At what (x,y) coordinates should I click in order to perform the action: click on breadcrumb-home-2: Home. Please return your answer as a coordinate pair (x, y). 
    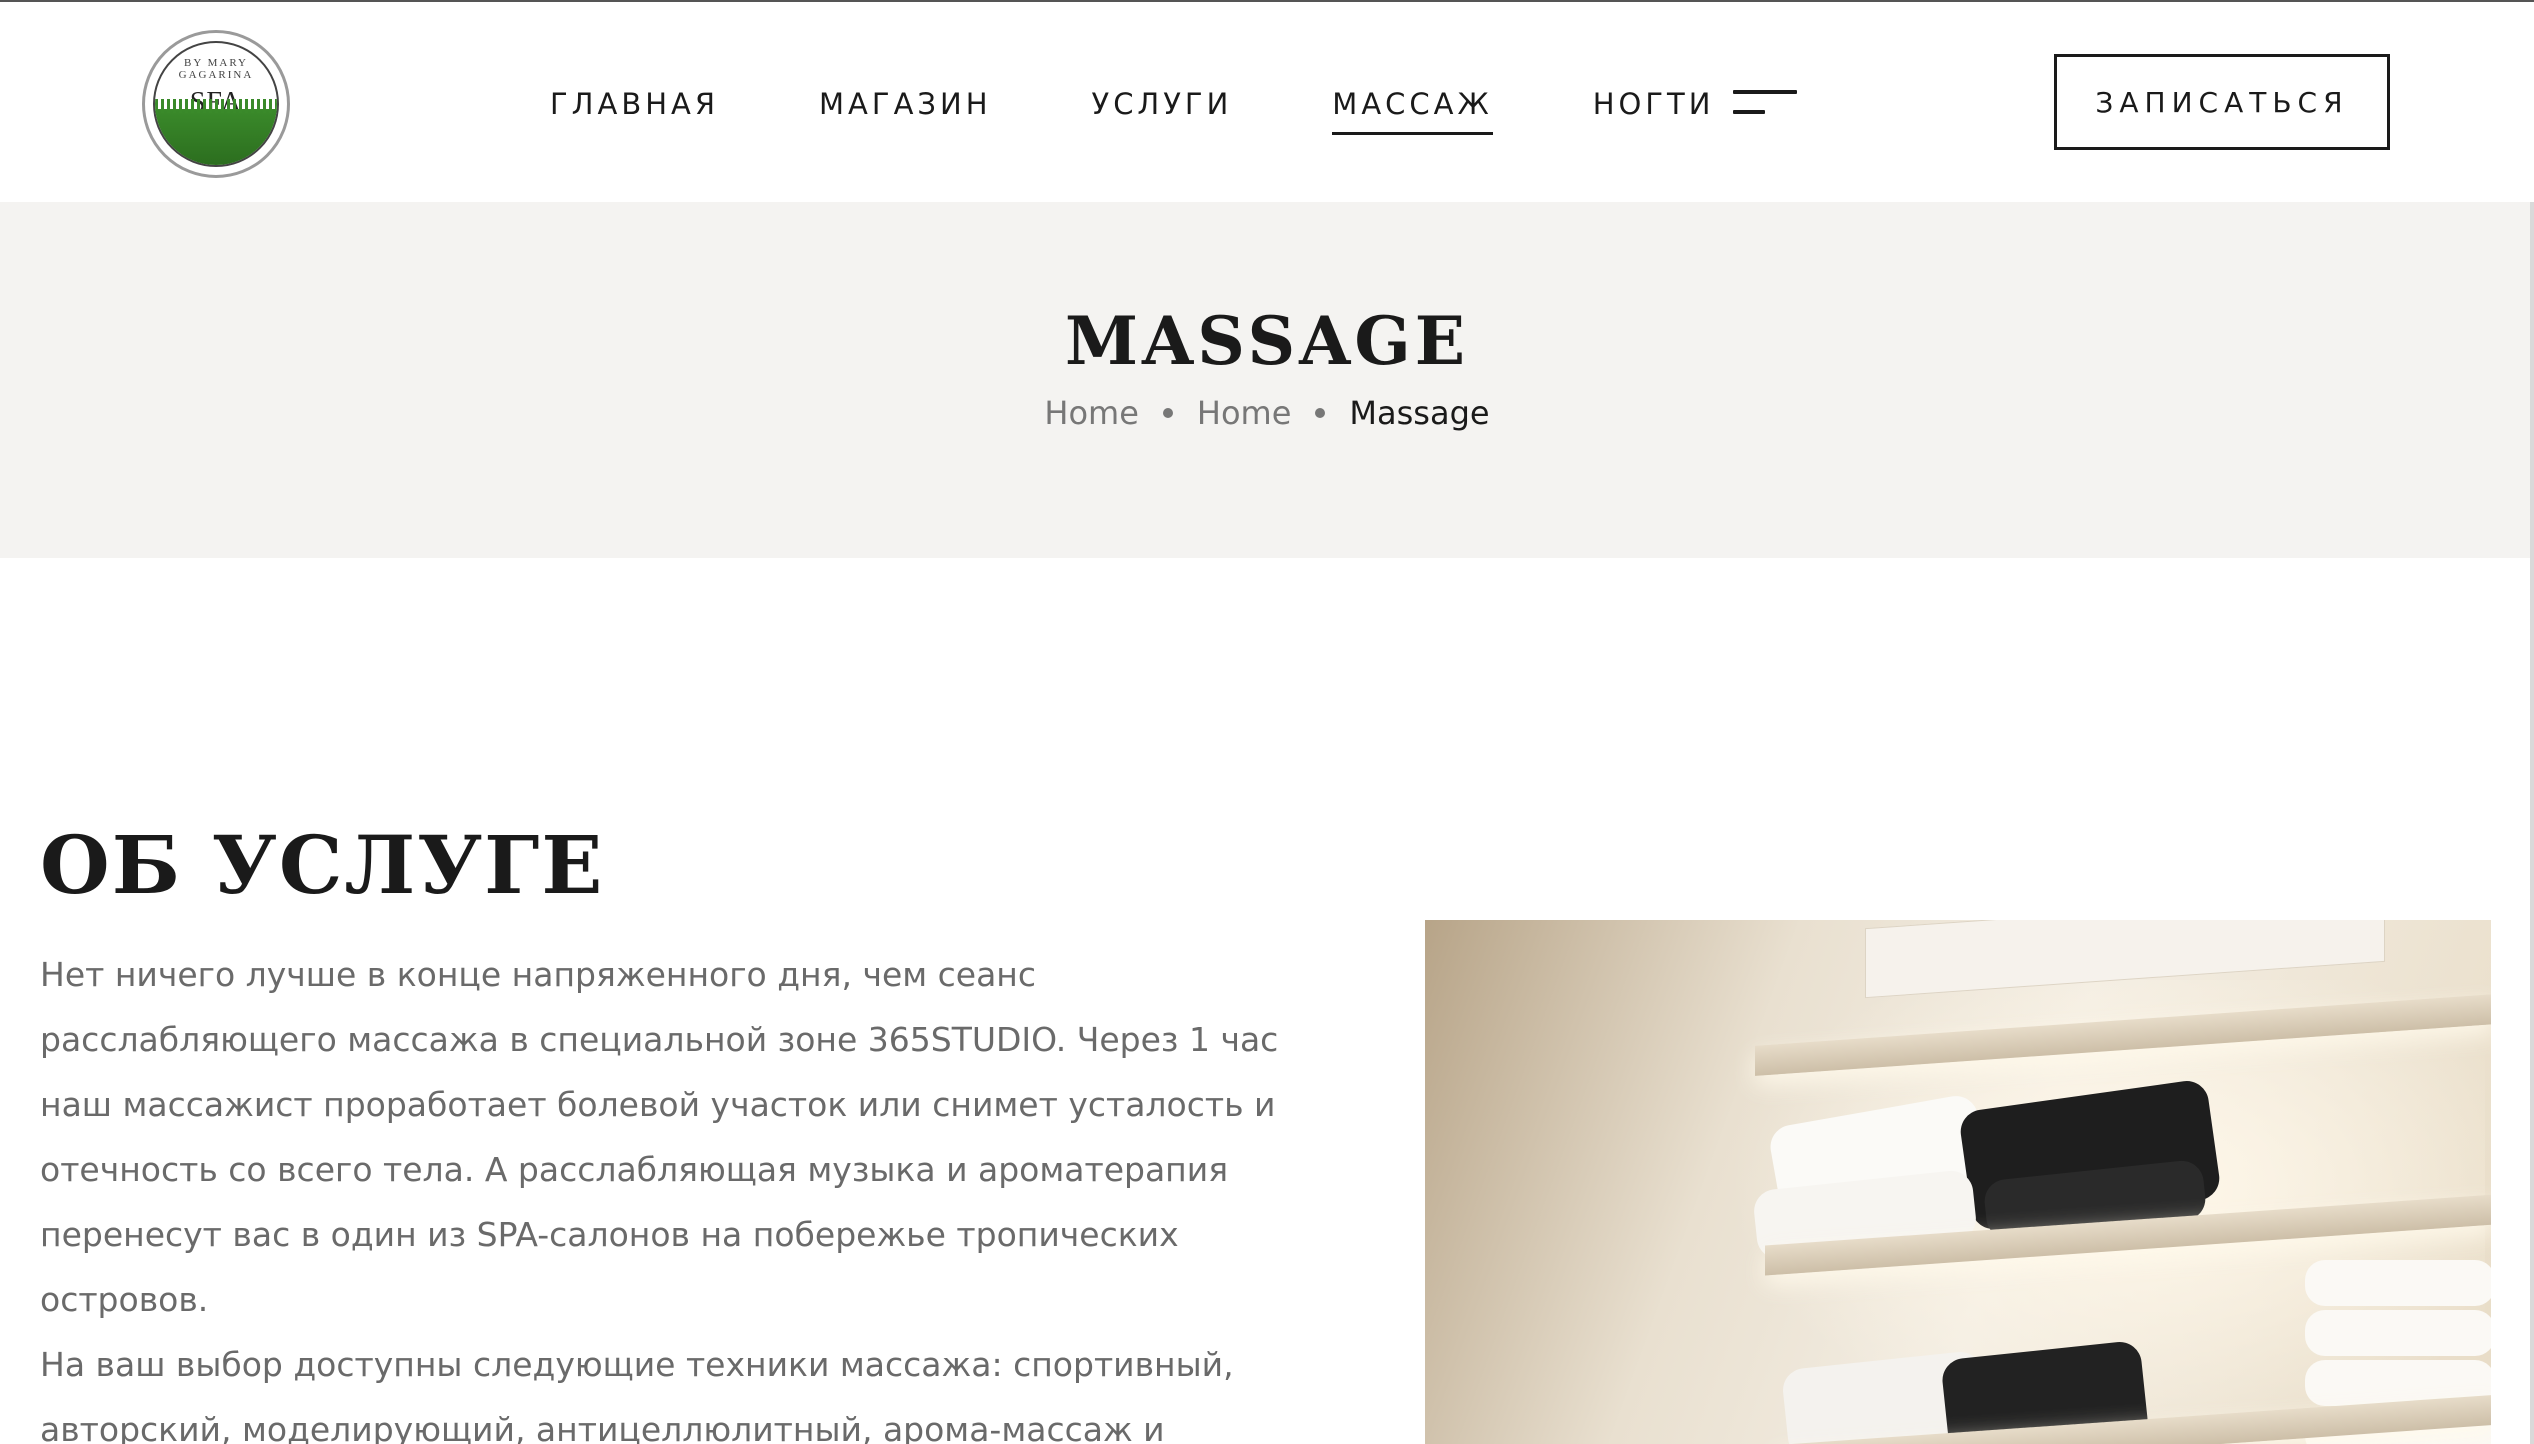
    Looking at the image, I should click on (1244, 413).